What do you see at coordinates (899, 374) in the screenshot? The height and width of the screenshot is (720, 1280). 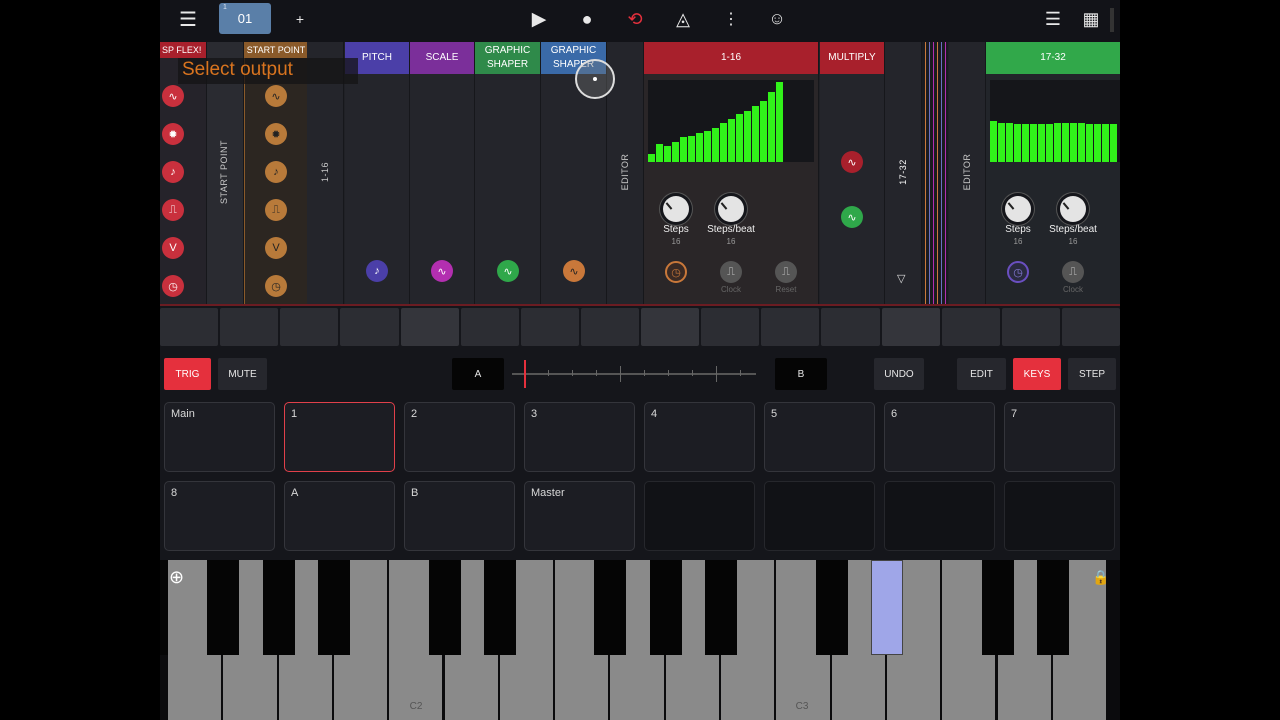 I see `undo-button: UNDO` at bounding box center [899, 374].